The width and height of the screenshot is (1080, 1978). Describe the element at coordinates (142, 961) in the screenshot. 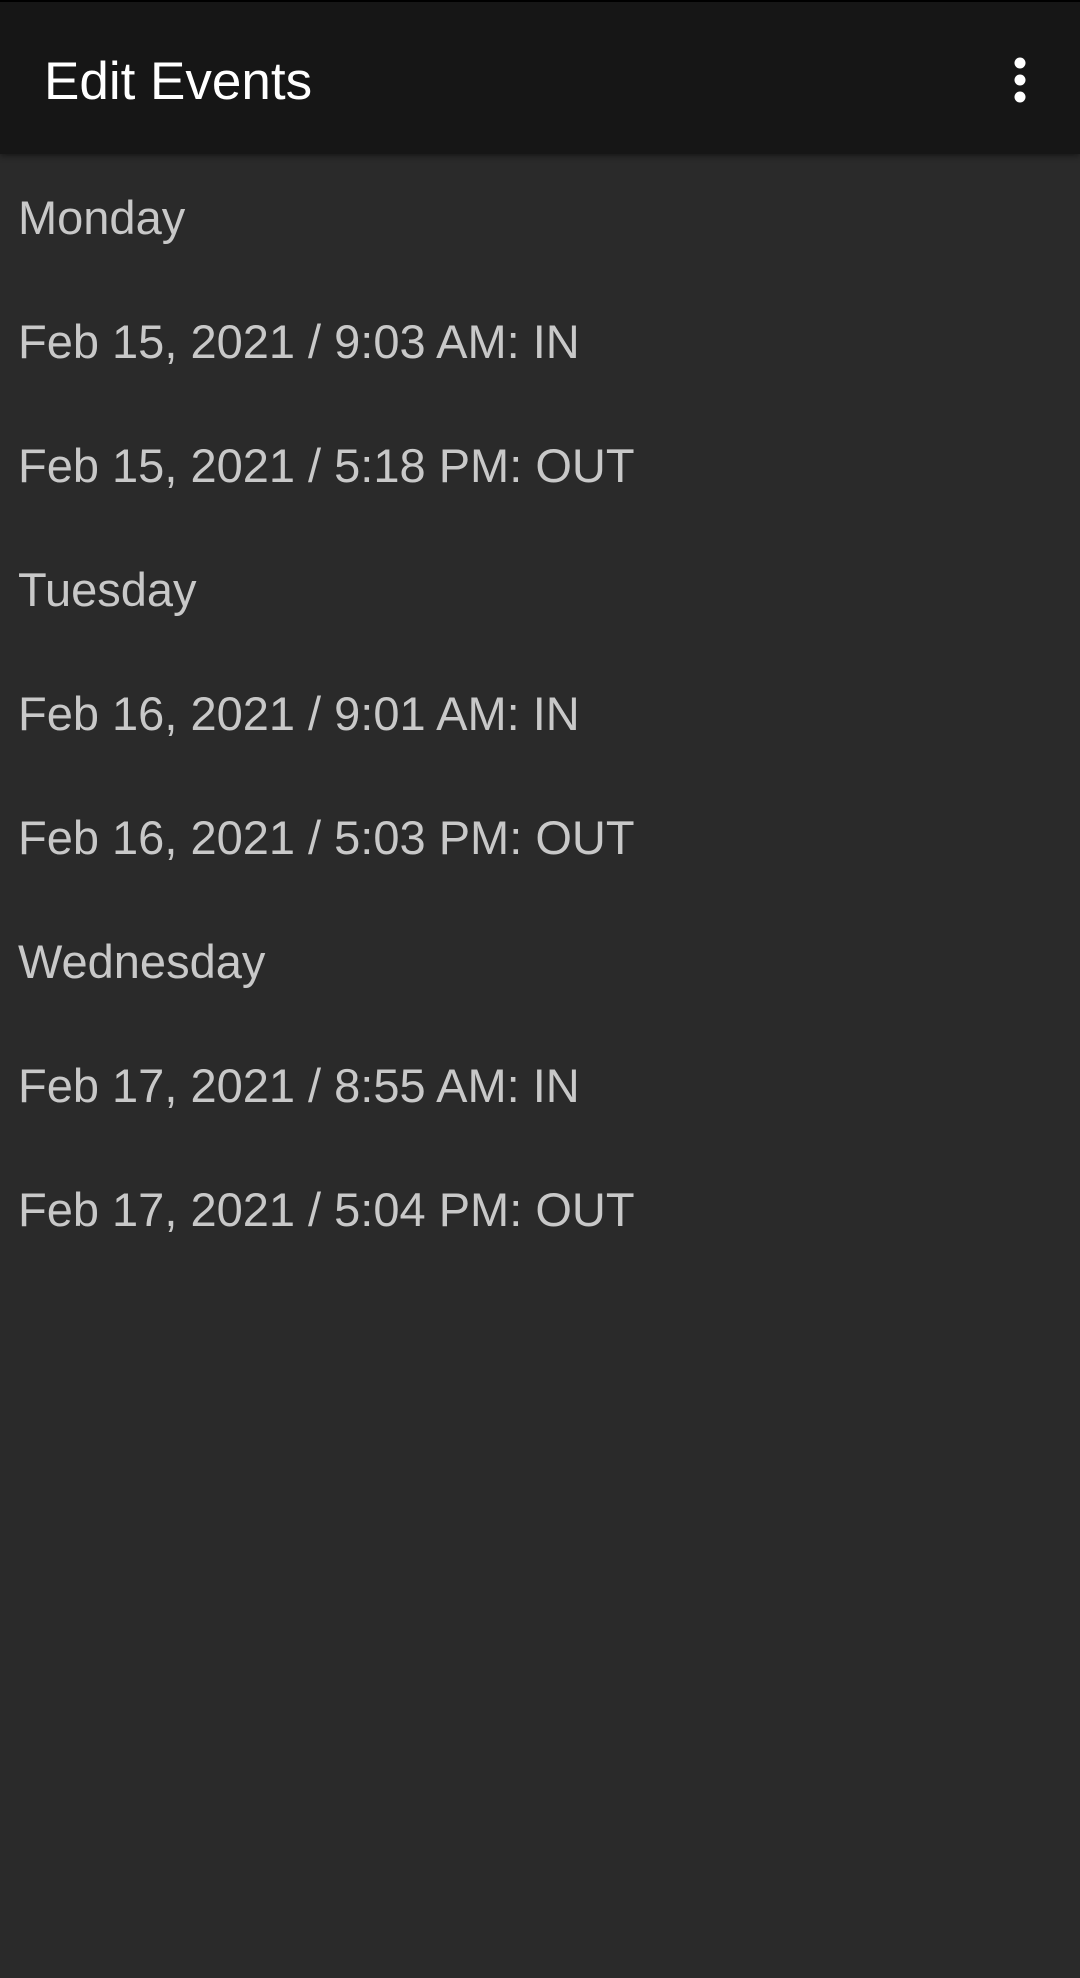

I see `day-header-wednesday: Wednesday` at that location.